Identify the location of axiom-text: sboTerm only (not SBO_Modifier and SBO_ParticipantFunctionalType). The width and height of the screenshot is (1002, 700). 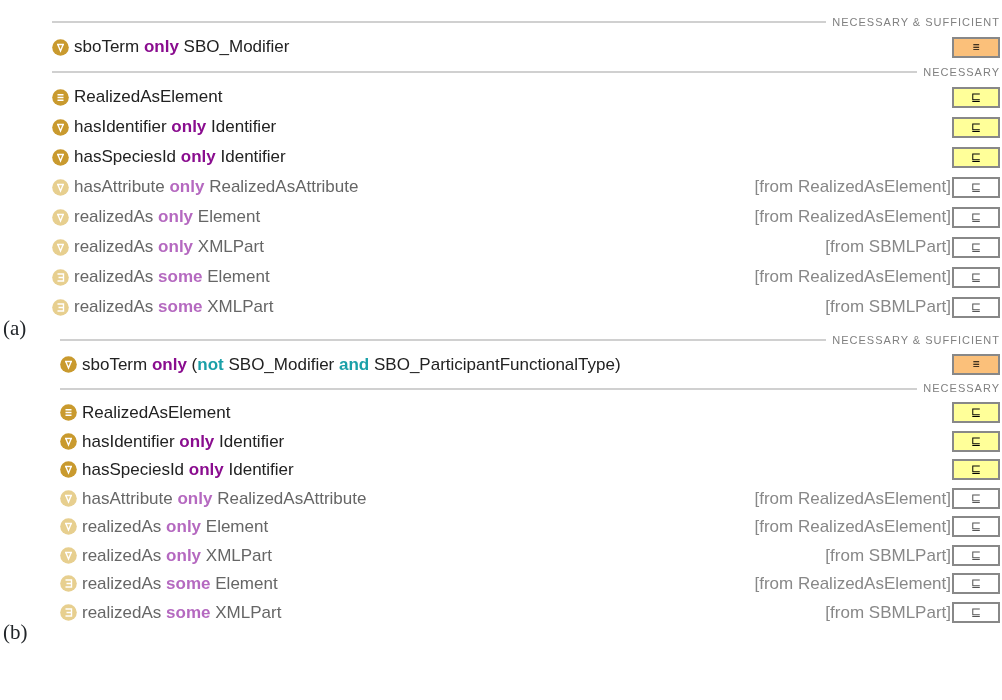
(351, 364).